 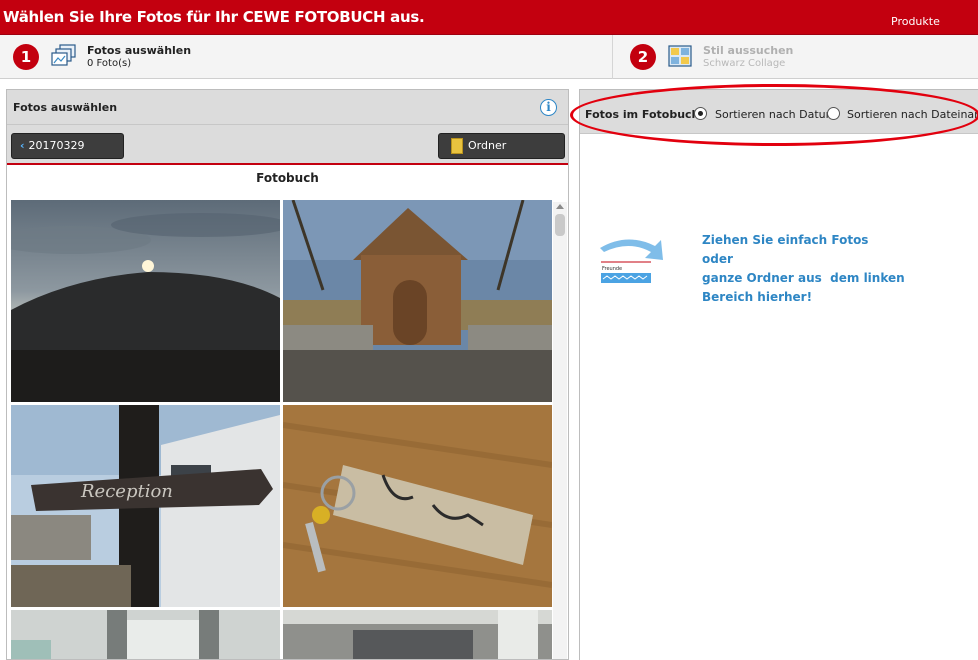 I want to click on info-icon: i, so click(x=548, y=107).